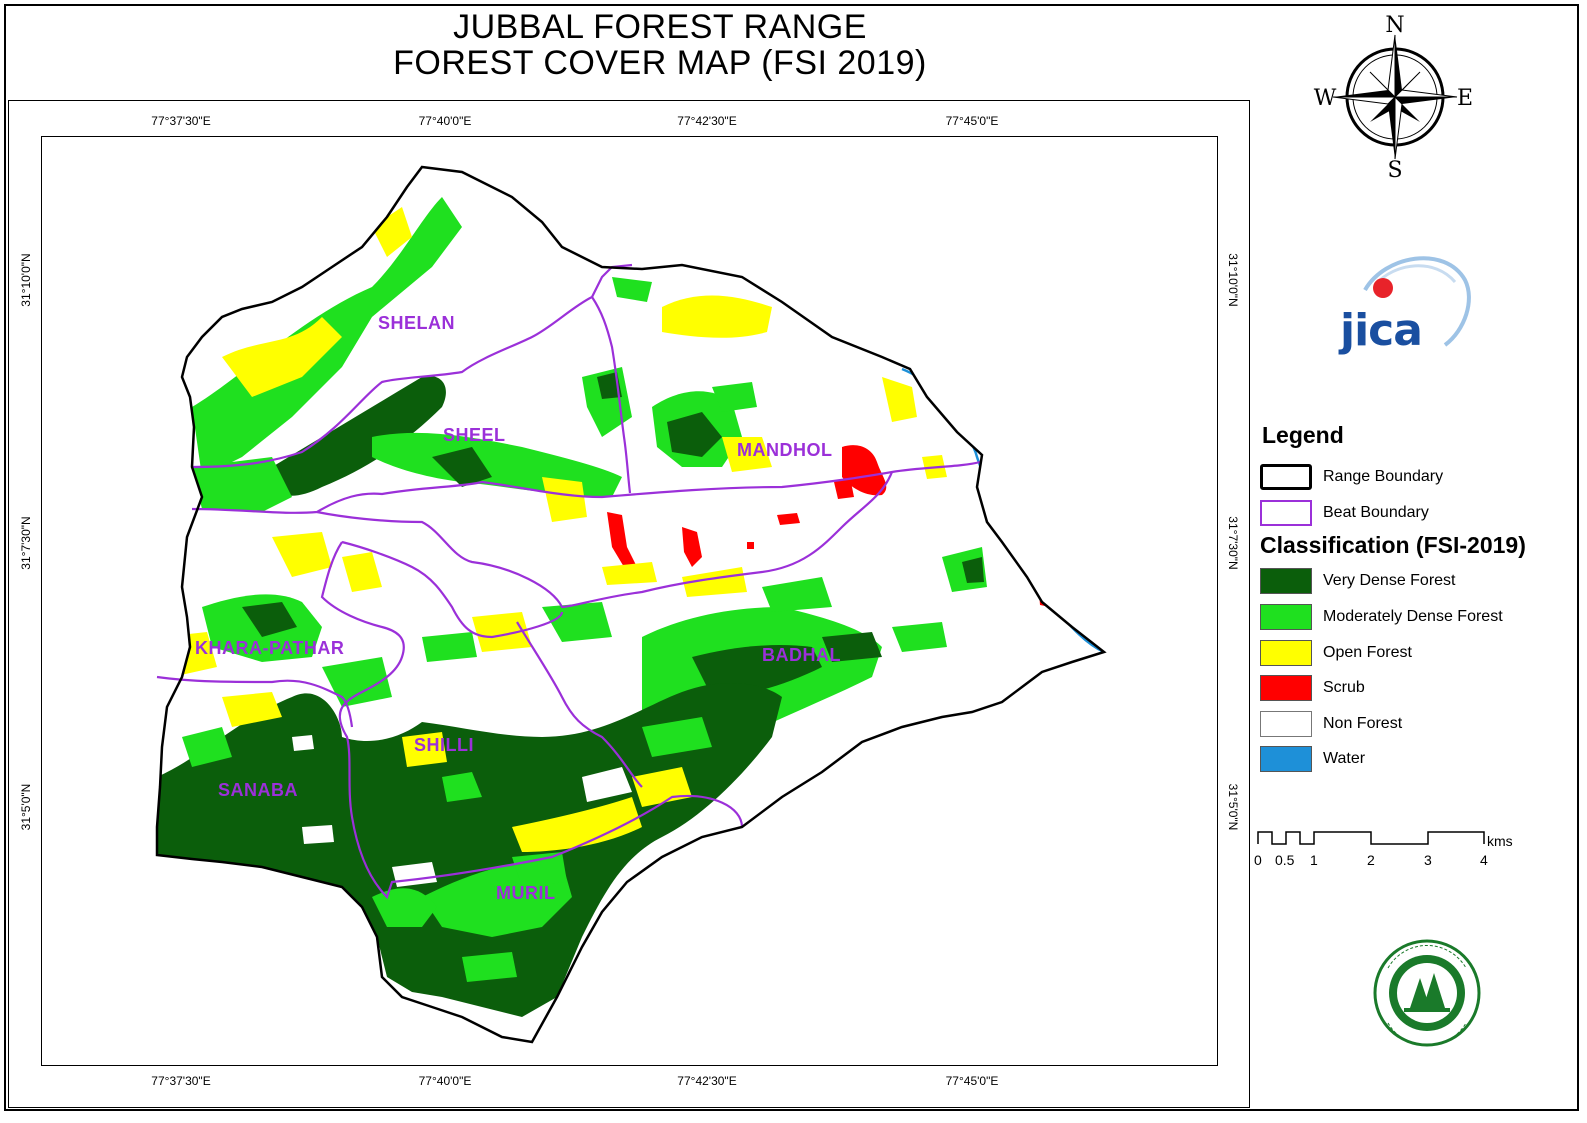  What do you see at coordinates (1233, 543) in the screenshot?
I see `lat-label-right: 31°7'30"N` at bounding box center [1233, 543].